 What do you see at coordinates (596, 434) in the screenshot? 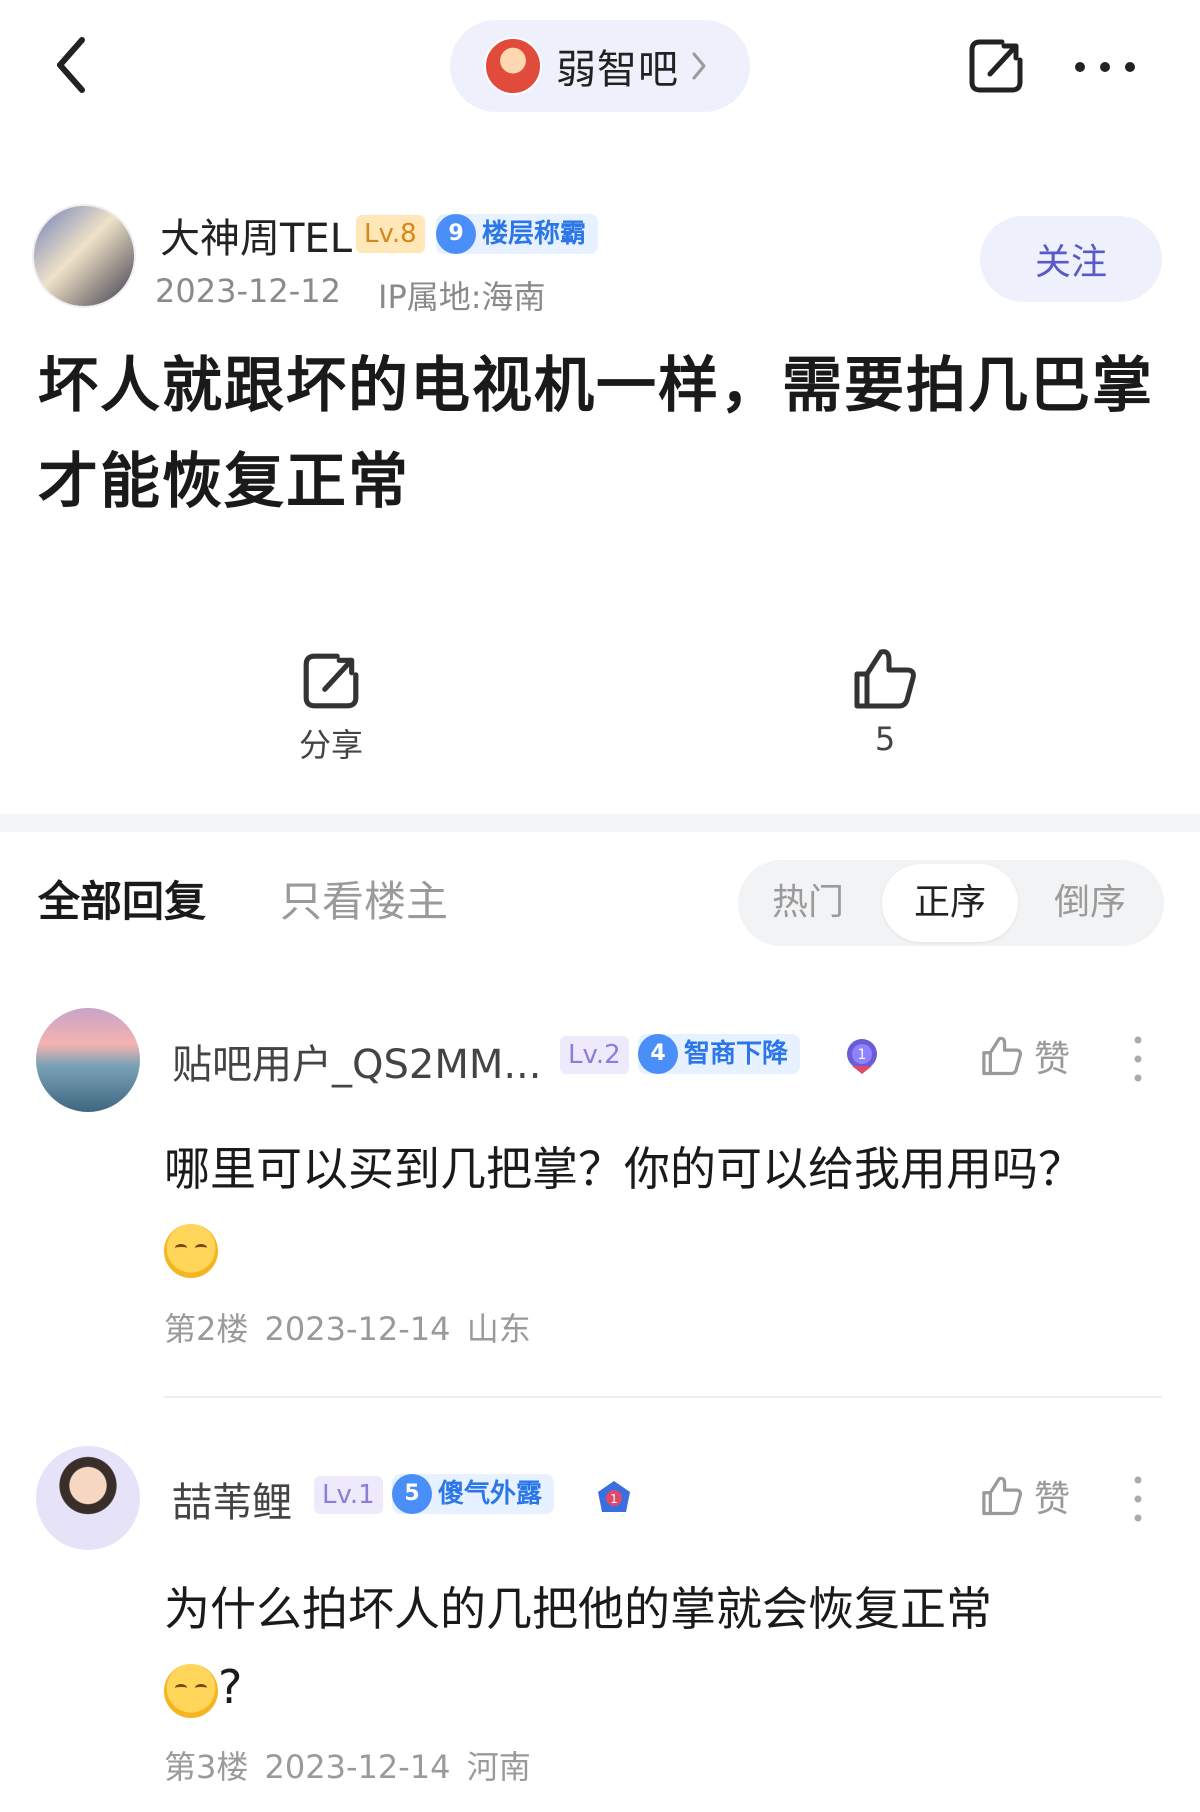
I see `post-title: 坏人就跟坏的电视机一样，需要拍几巴掌才能恢复正常` at bounding box center [596, 434].